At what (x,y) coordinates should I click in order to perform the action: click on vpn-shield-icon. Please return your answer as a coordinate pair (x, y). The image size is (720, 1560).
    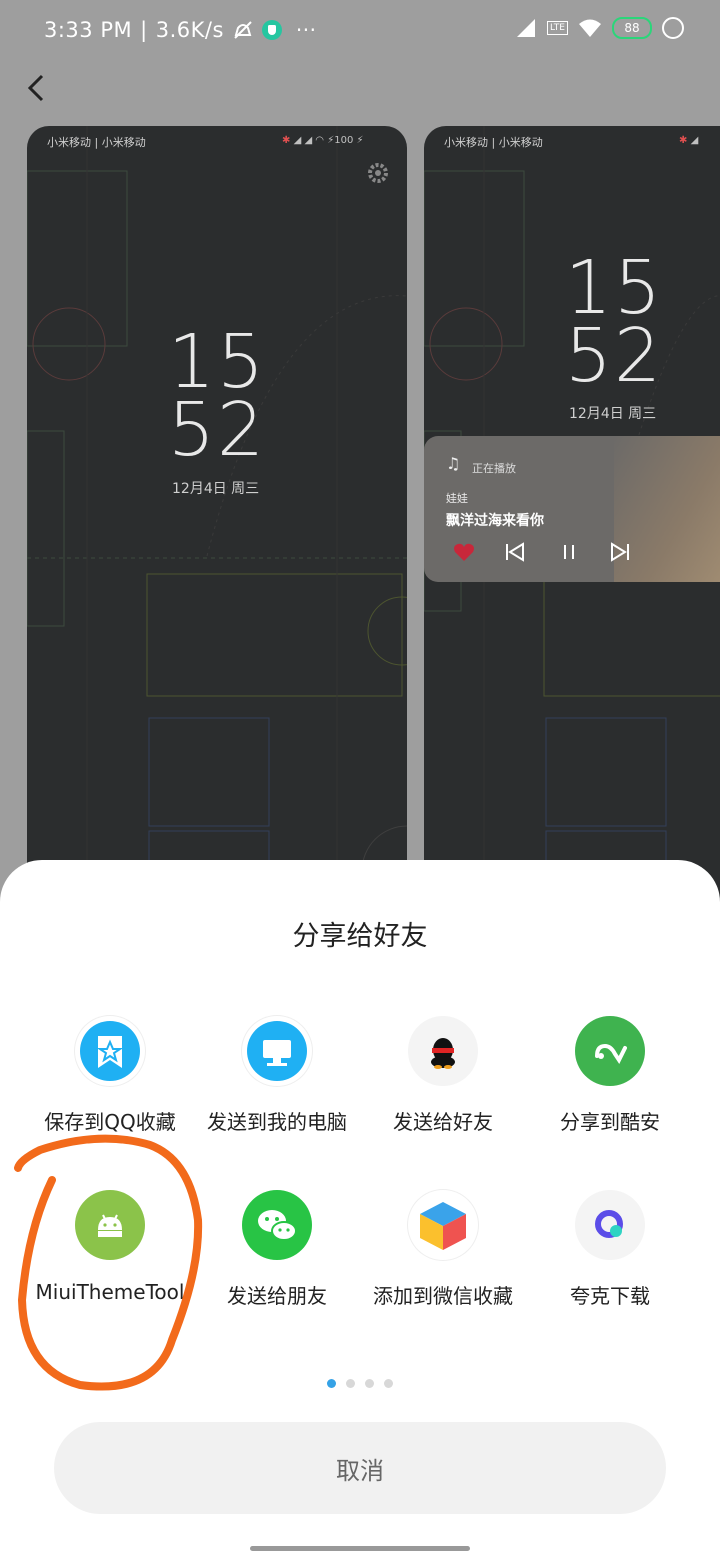
    Looking at the image, I should click on (271, 30).